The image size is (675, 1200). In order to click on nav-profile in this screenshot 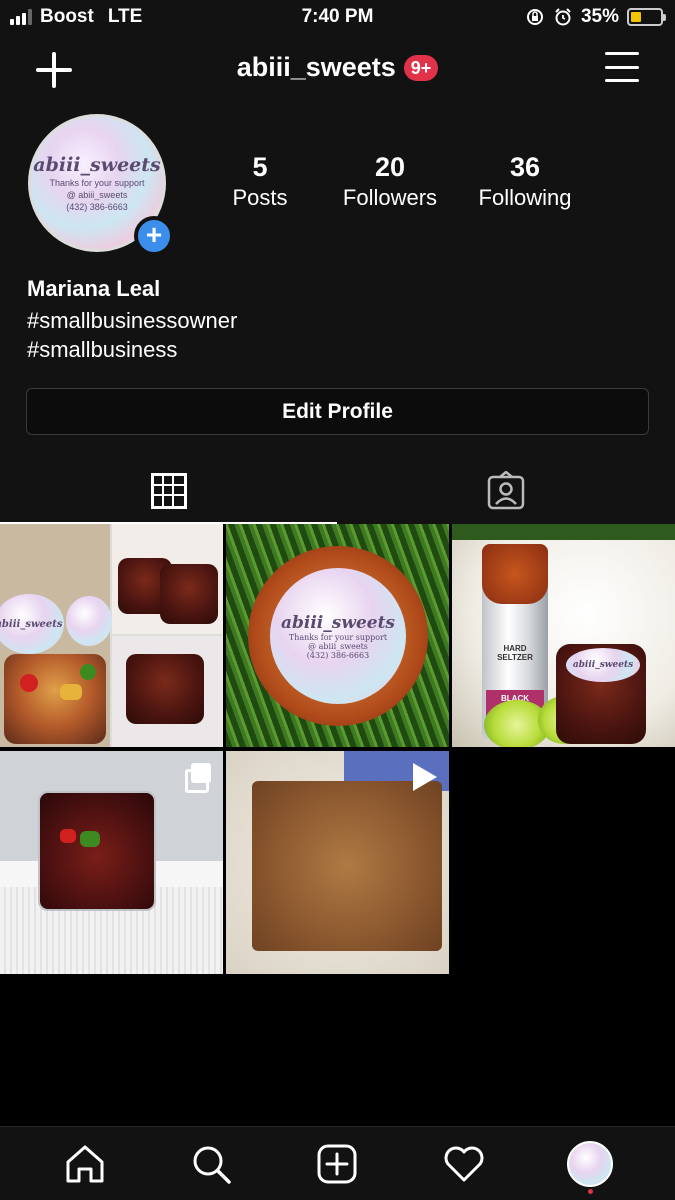, I will do `click(590, 1164)`.